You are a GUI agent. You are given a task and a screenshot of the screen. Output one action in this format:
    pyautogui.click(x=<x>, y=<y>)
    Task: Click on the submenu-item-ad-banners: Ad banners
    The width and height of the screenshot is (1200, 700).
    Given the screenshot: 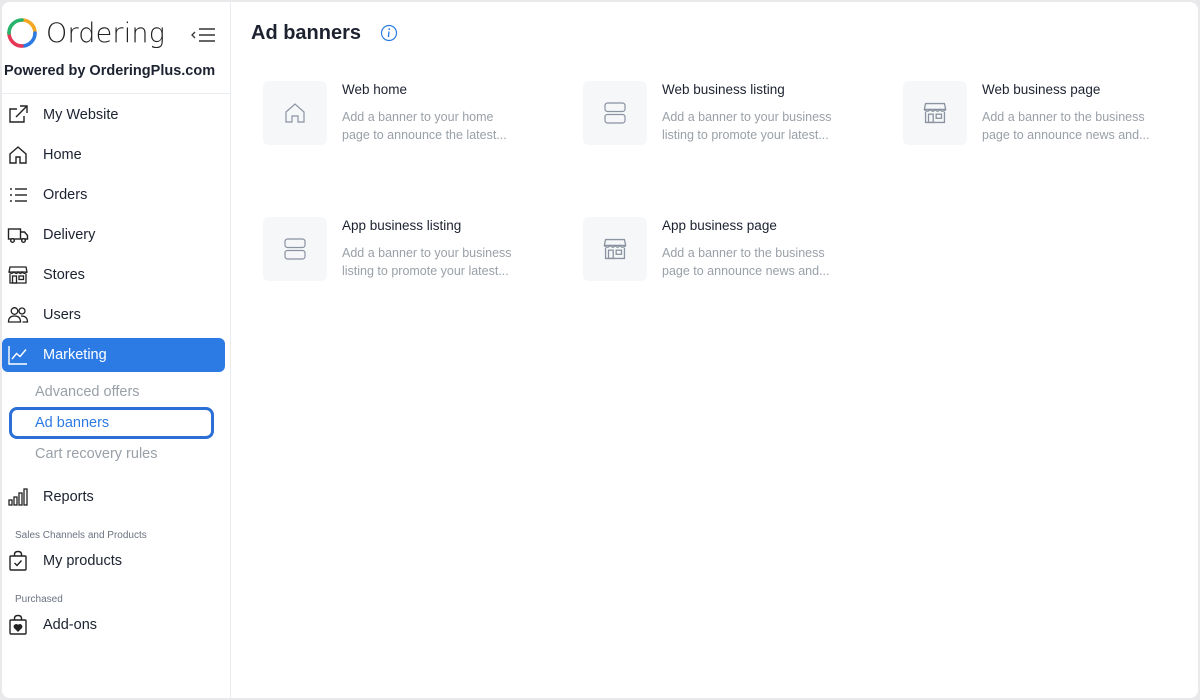 What is the action you would take?
    pyautogui.click(x=72, y=423)
    